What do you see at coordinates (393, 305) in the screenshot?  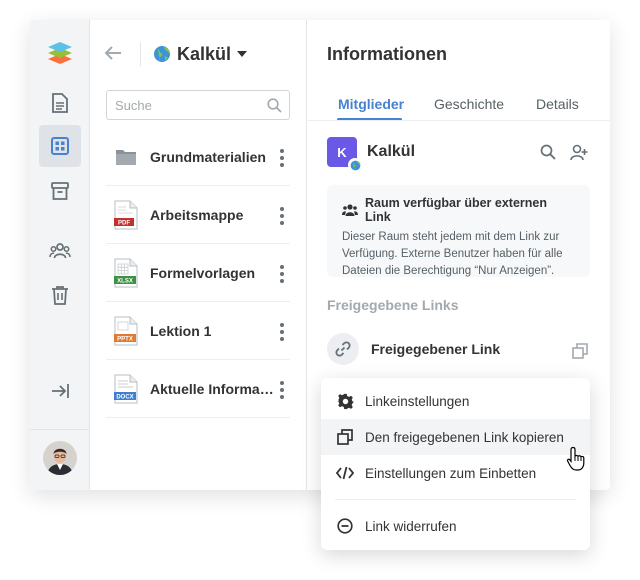 I see `shared-links-heading: Freigegebene Links` at bounding box center [393, 305].